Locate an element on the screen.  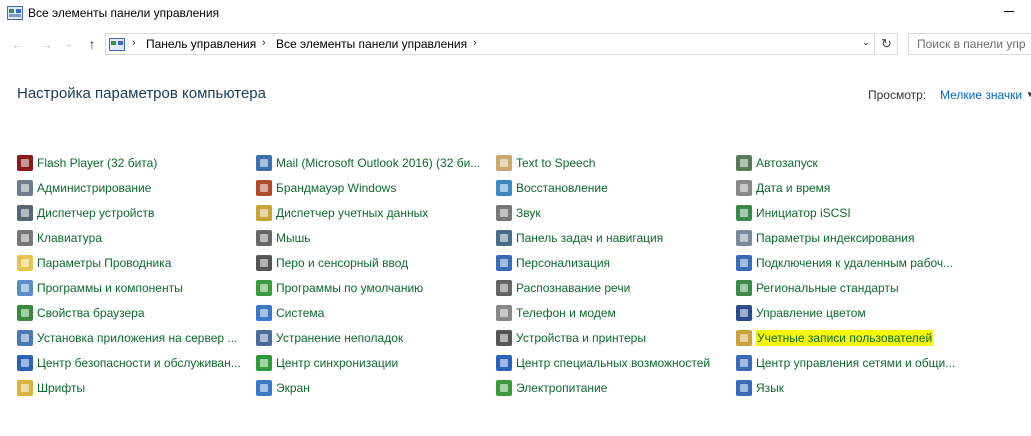
search-input: Поиск в панели упр is located at coordinates (969, 44).